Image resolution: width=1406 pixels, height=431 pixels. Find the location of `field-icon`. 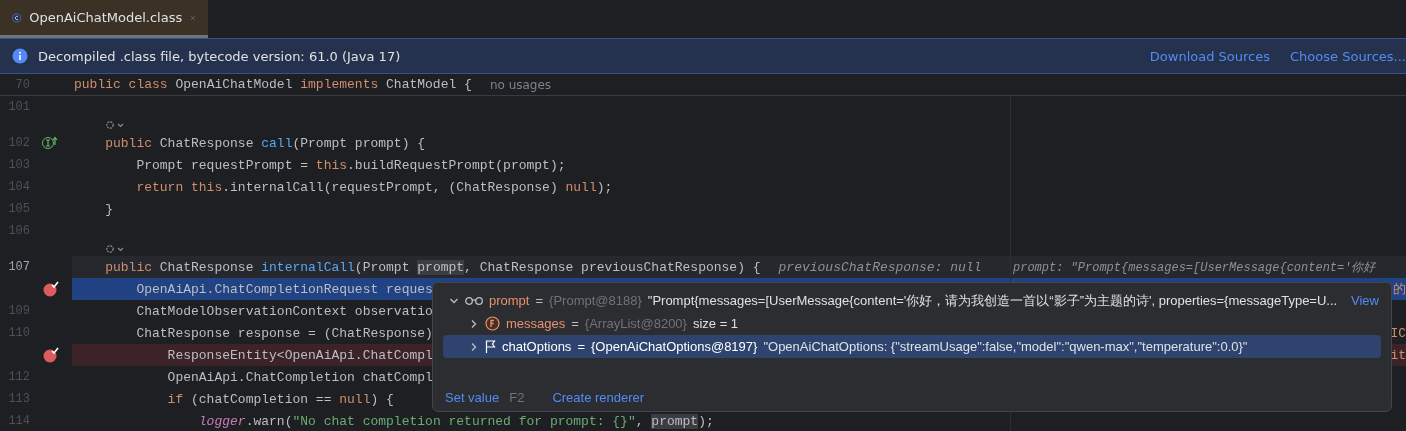

field-icon is located at coordinates (492, 323).